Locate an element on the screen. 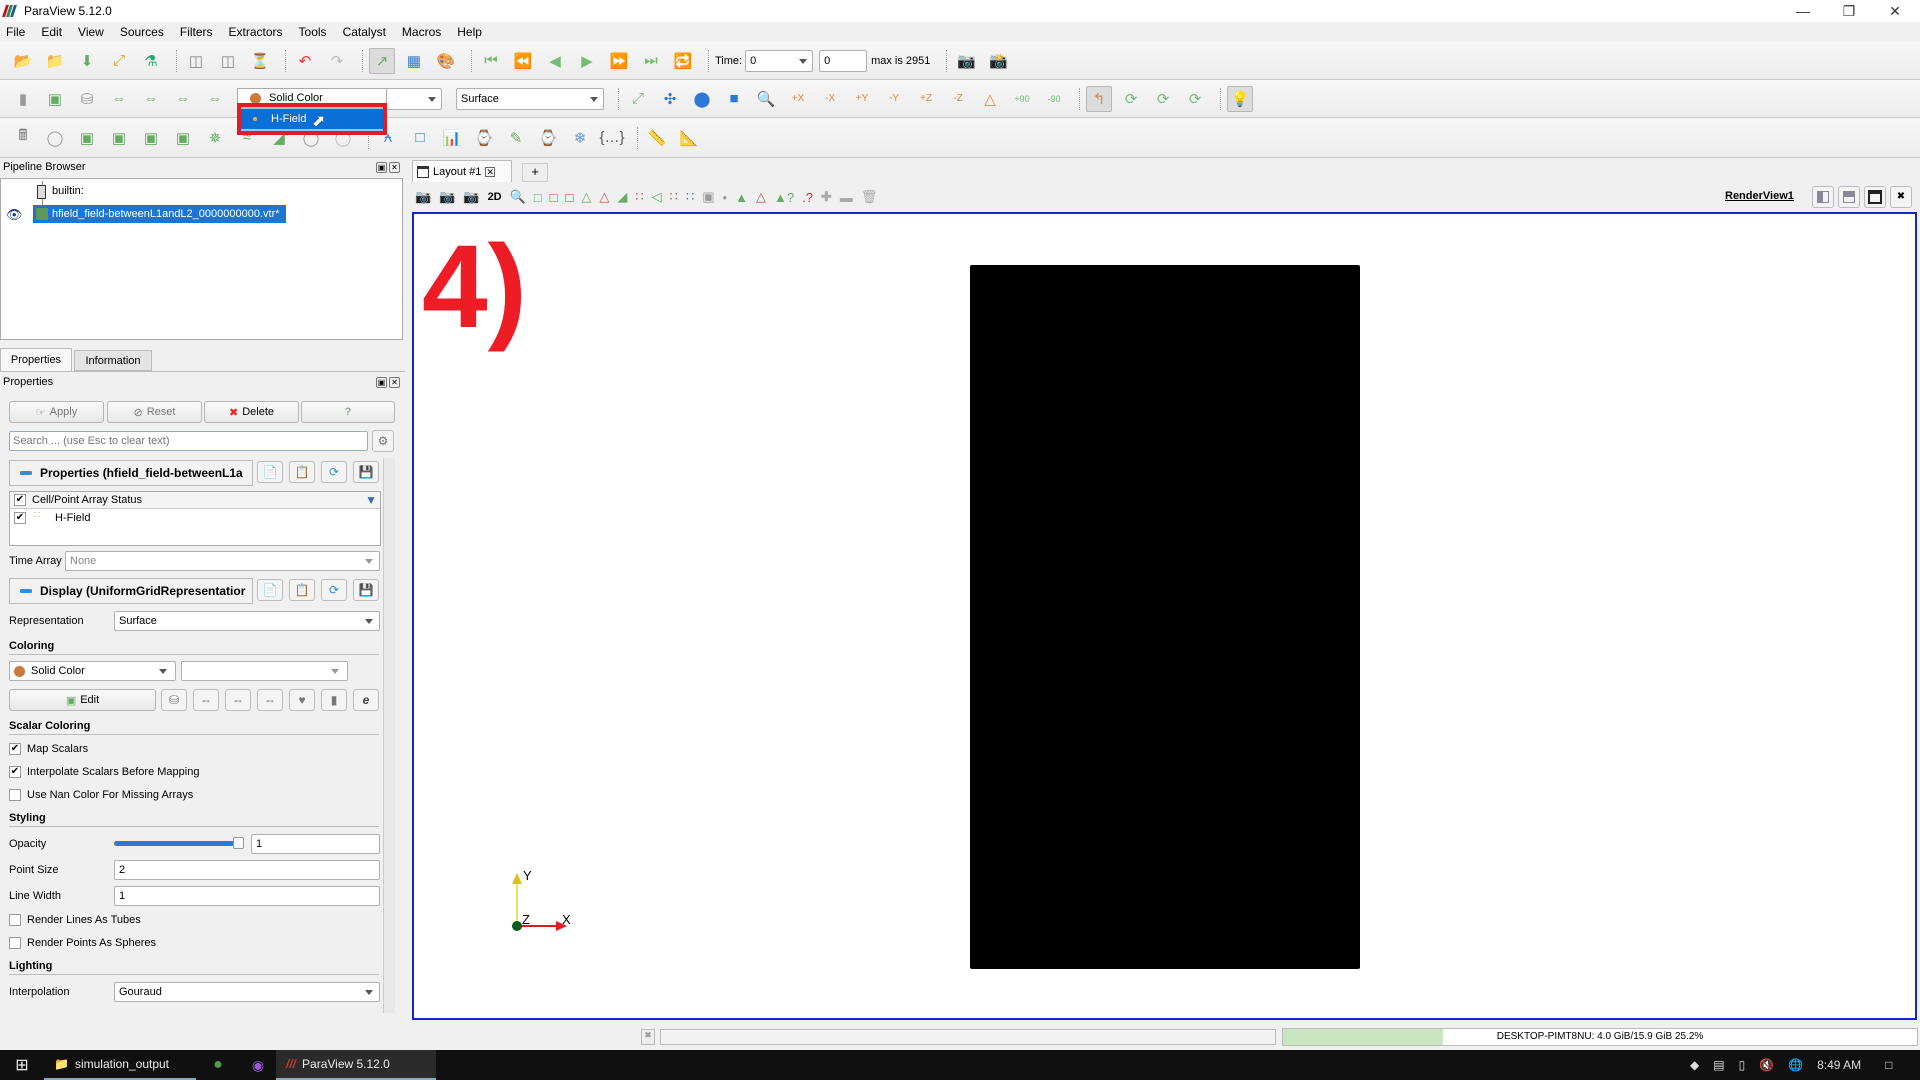 The image size is (1920, 1080). axes-orientation-icon: ↰ is located at coordinates (1099, 98).